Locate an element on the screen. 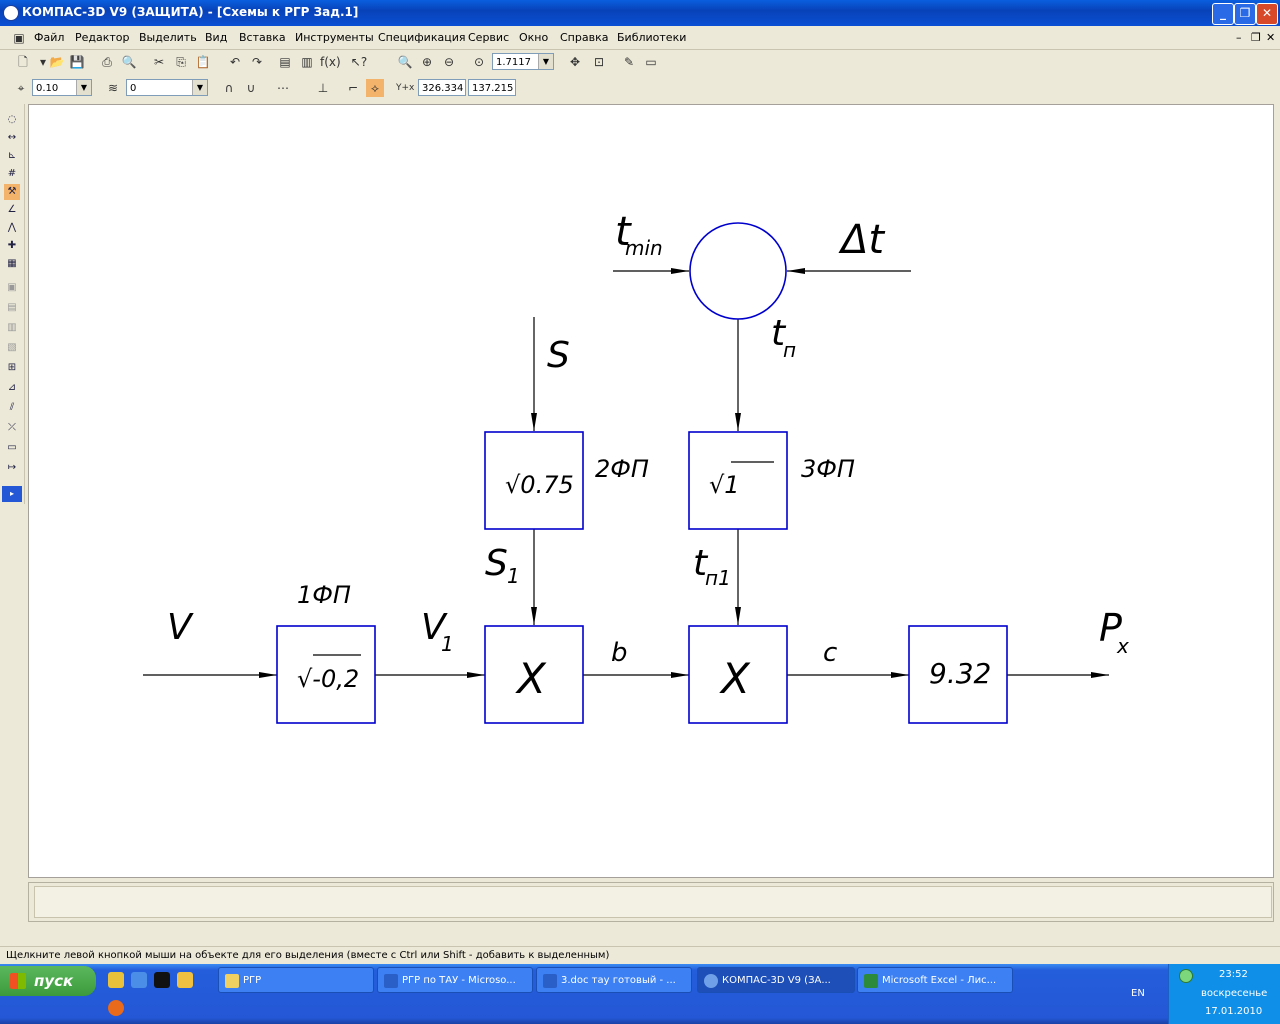 The width and height of the screenshot is (1280, 1024). menu-window: Окно is located at coordinates (533, 37).